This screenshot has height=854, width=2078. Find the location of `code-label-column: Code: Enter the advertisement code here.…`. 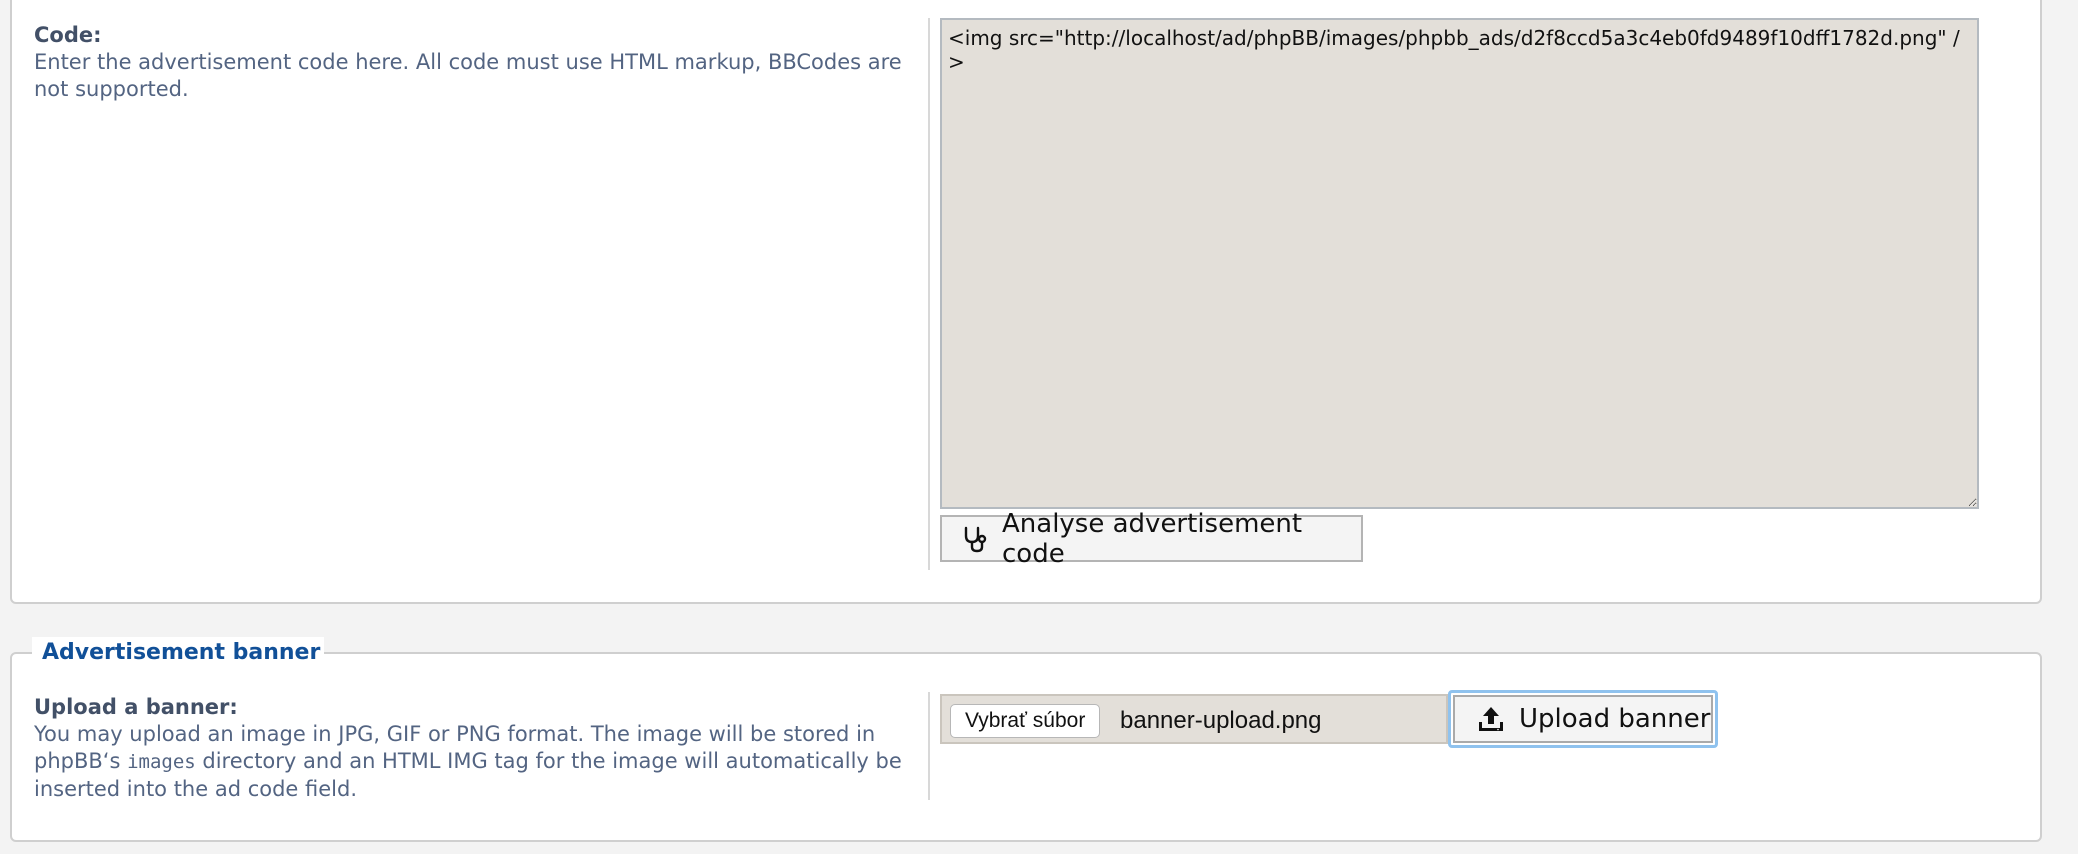

code-label-column: Code: Enter the advertisement code here.… is located at coordinates (484, 62).